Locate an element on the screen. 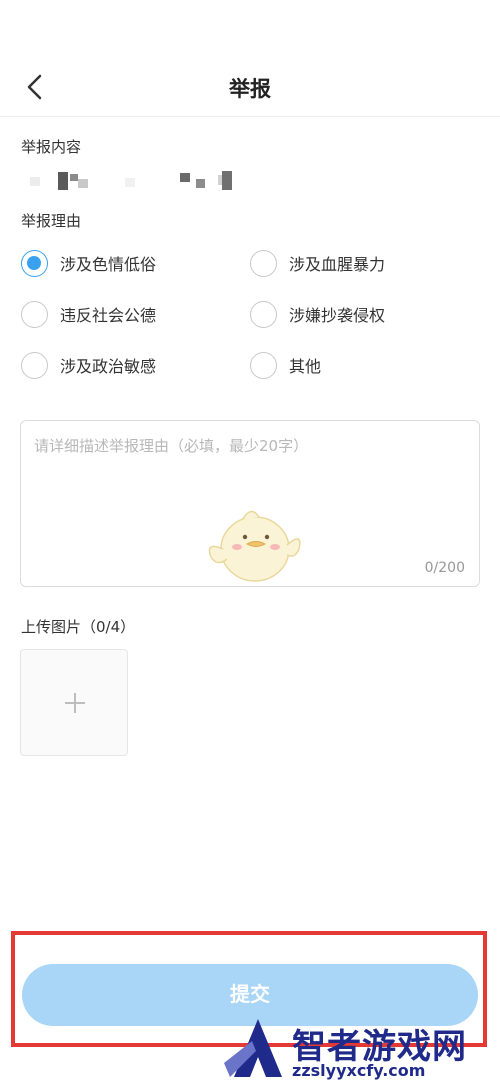 Image resolution: width=500 pixels, height=1083 pixels. watermark-url: zzslyyxcfy.com is located at coordinates (359, 1070).